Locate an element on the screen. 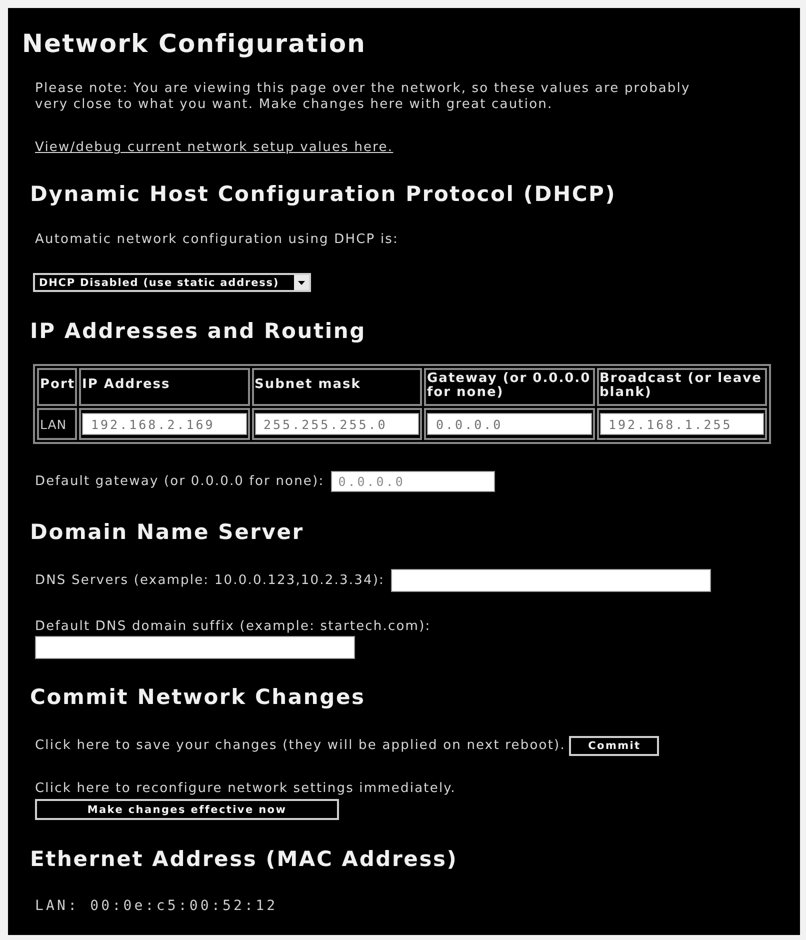 The image size is (806, 940). port-cell: LAN is located at coordinates (57, 424).